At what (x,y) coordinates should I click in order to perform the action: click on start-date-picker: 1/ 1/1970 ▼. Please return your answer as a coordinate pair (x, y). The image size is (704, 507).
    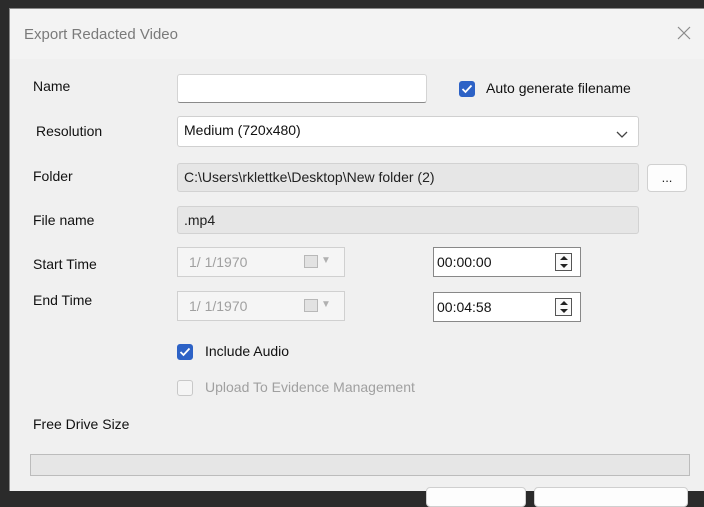
    Looking at the image, I should click on (261, 262).